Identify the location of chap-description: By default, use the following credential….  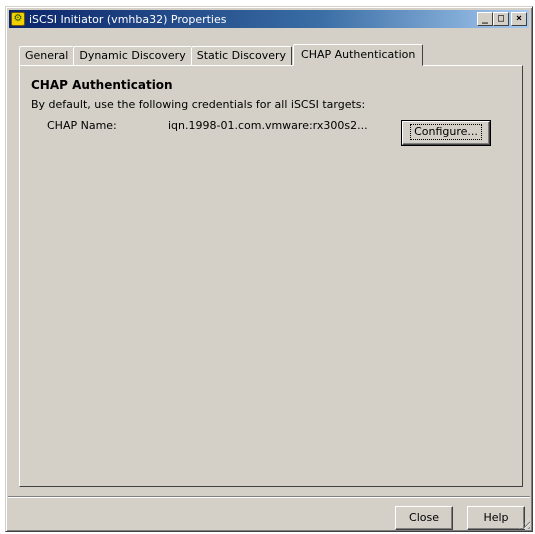
(198, 104).